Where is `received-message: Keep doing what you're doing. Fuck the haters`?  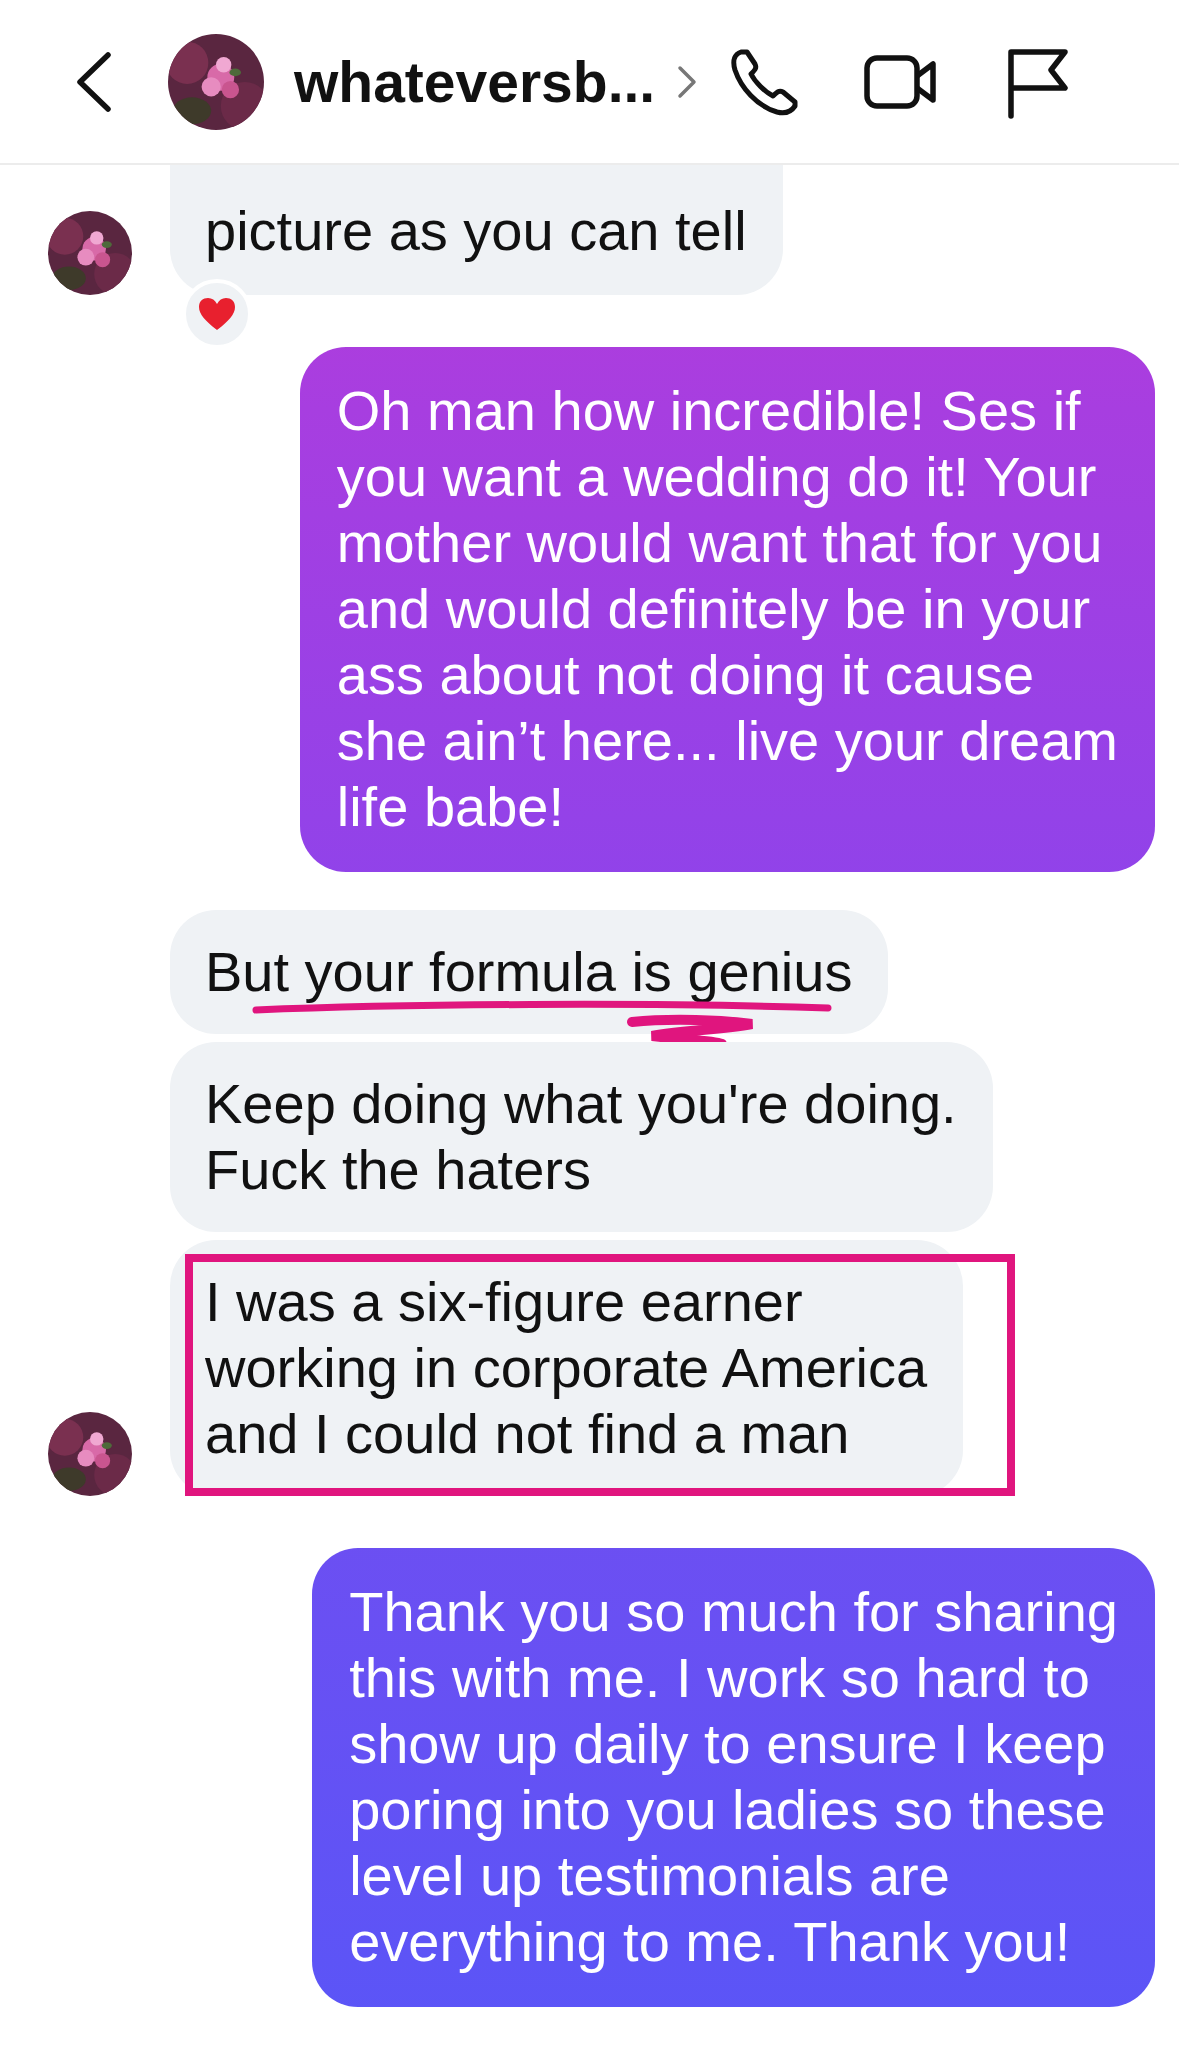
received-message: Keep doing what you're doing. Fuck the haters is located at coordinates (581, 1137).